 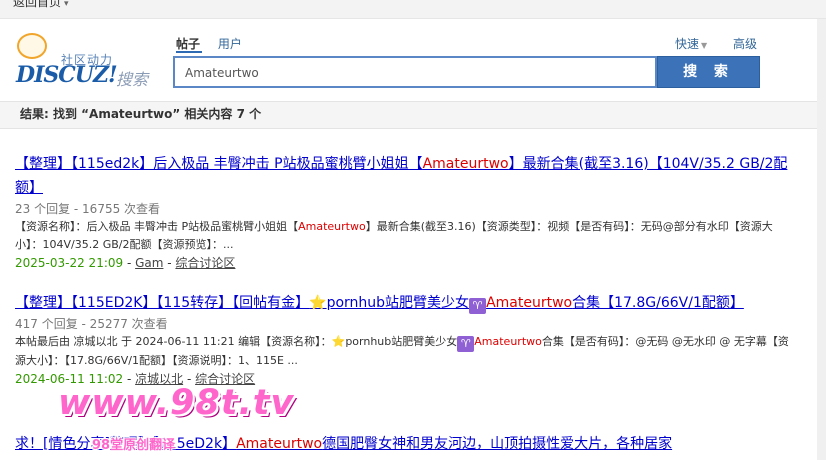 I want to click on excerpt-text: 本帖最后由 凉城以北 于 2024-06-11 11:21 编辑【资源名称】：, so click(x=173, y=341).